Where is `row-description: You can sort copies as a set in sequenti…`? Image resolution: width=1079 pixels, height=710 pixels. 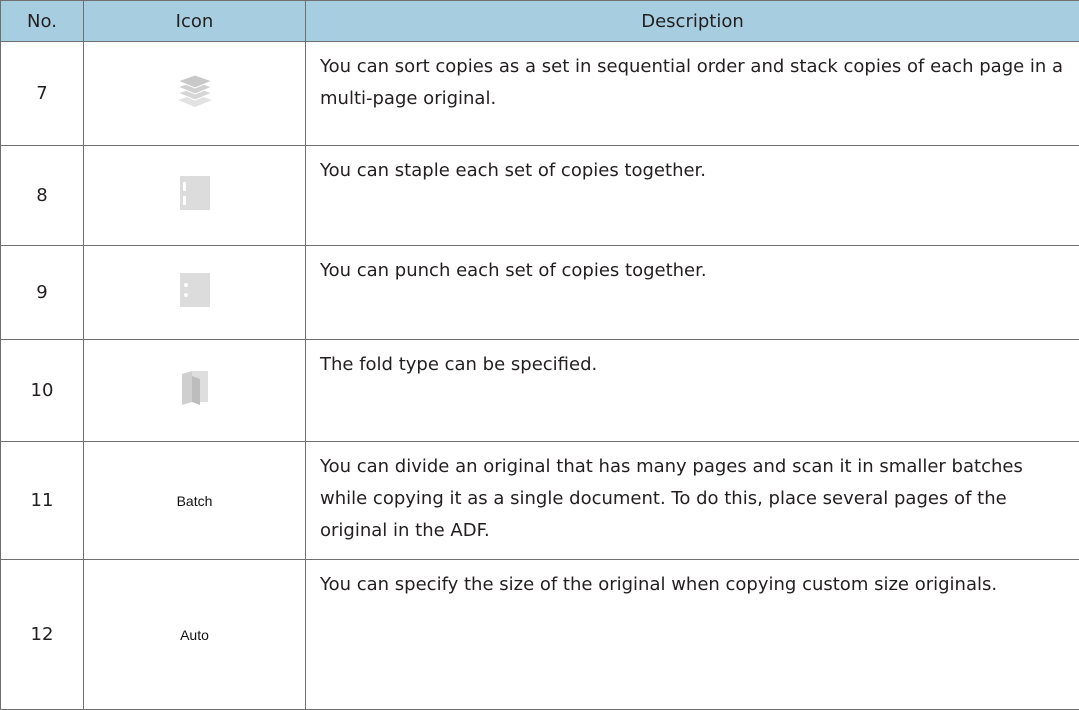 row-description: You can sort copies as a set in sequenti… is located at coordinates (692, 94).